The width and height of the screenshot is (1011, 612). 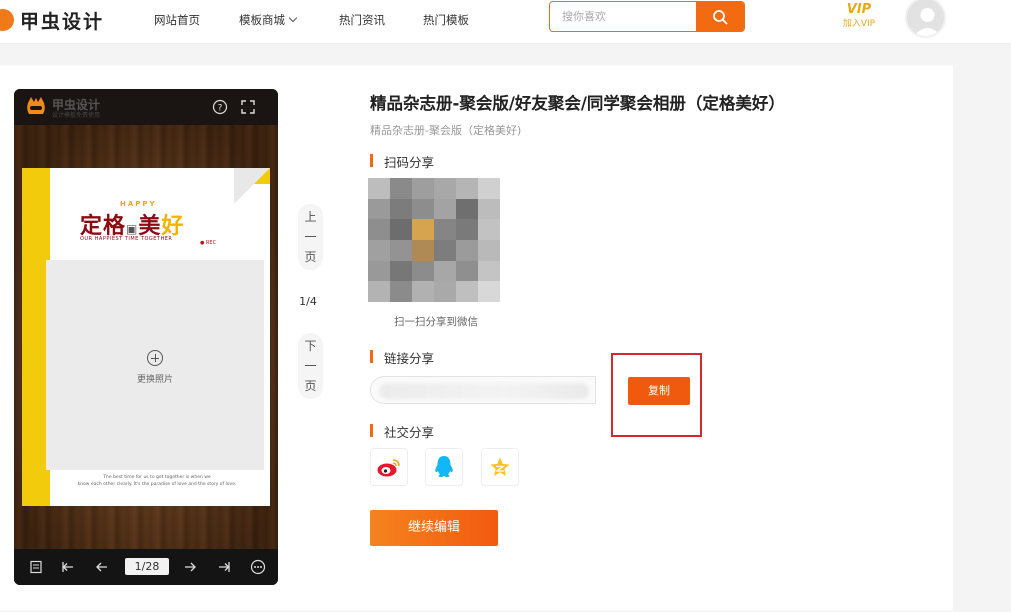 What do you see at coordinates (155, 358) in the screenshot?
I see `add-photo-icon` at bounding box center [155, 358].